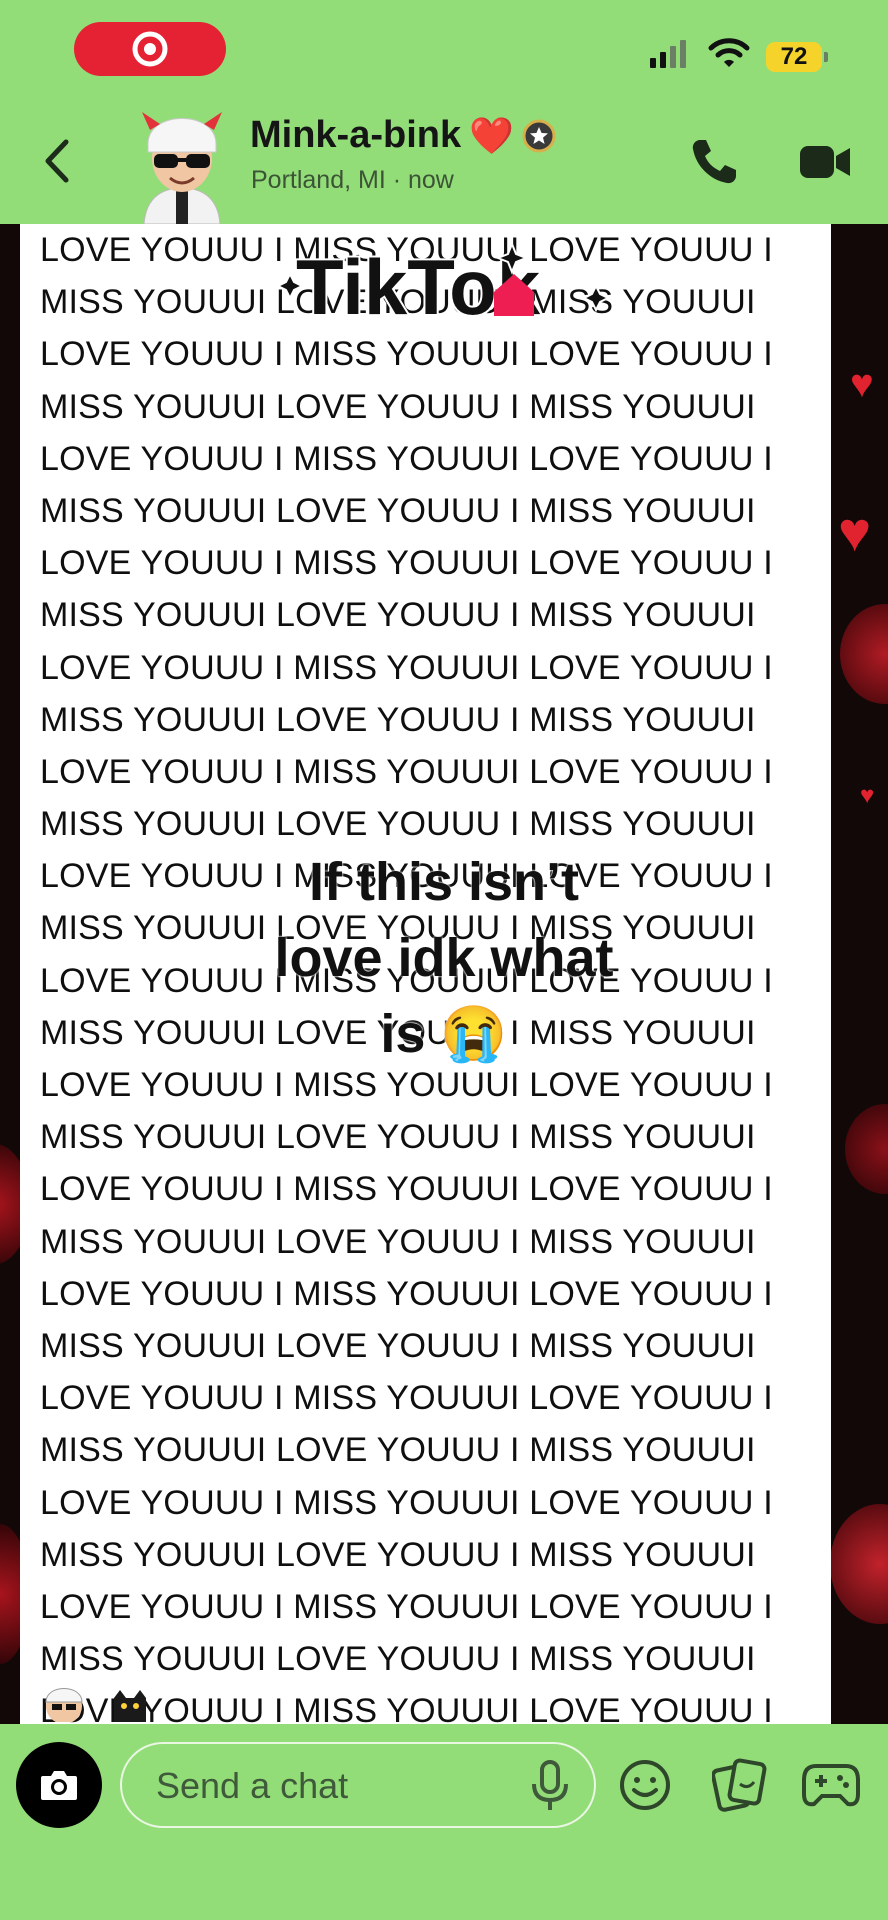  I want to click on back-chevron-icon, so click(57, 161).